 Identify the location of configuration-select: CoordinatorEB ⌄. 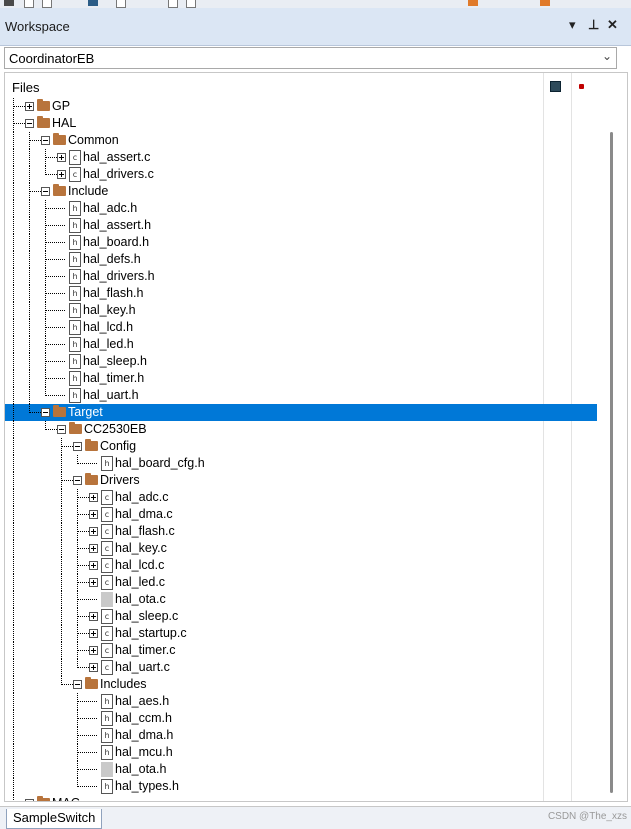
(310, 58).